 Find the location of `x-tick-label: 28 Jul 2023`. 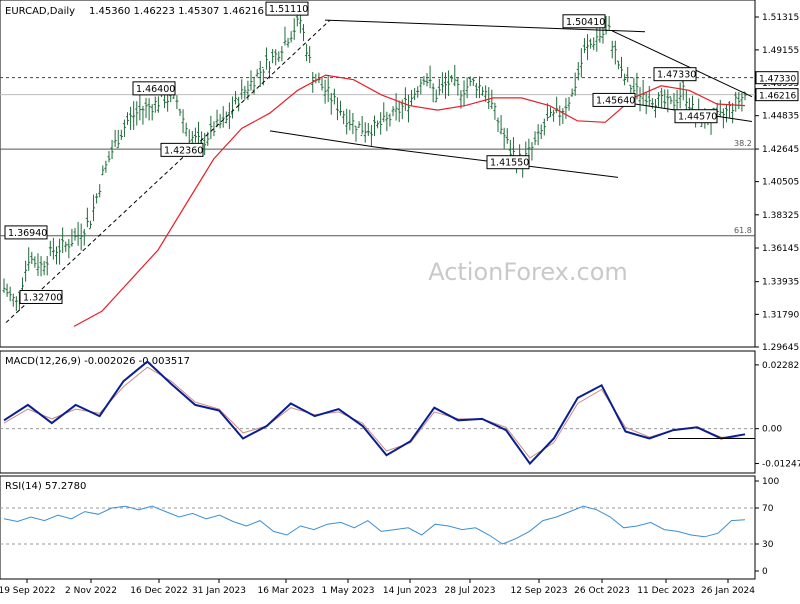

x-tick-label: 28 Jul 2023 is located at coordinates (470, 591).